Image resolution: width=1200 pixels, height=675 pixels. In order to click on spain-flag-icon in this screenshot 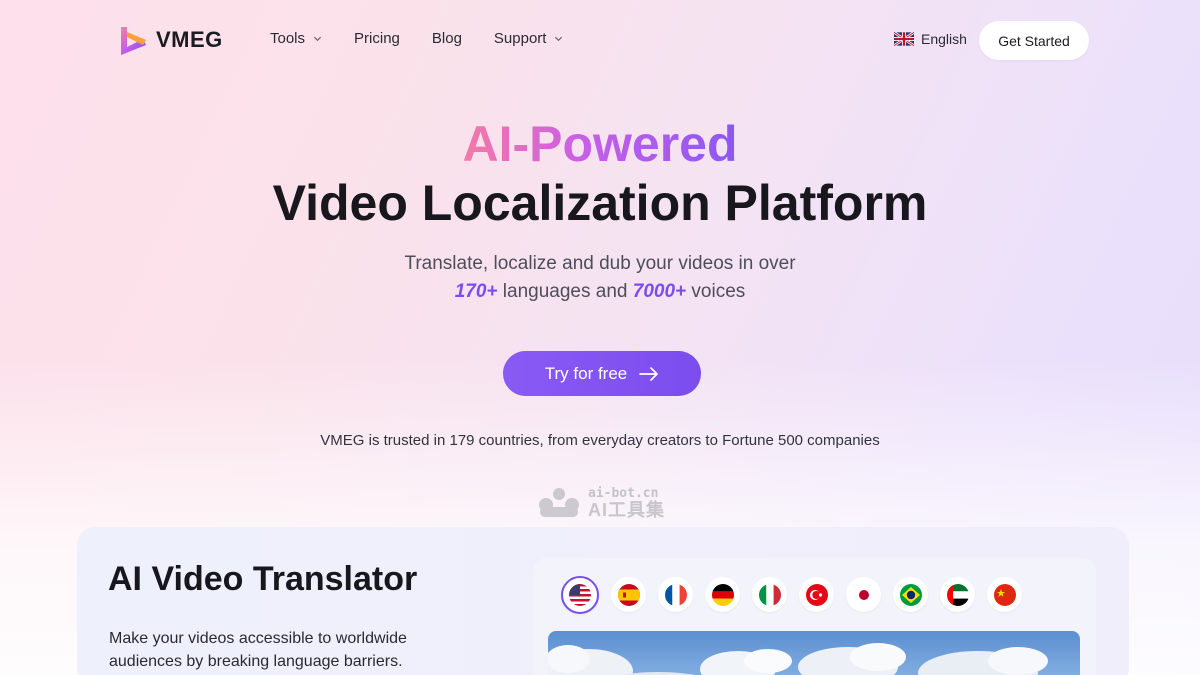, I will do `click(628, 594)`.